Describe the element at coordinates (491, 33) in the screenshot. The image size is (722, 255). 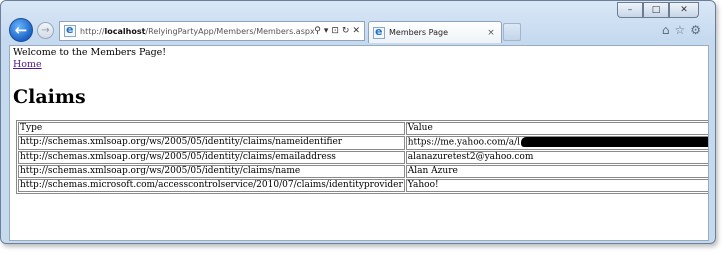
I see `tab-close-icon: ×` at that location.